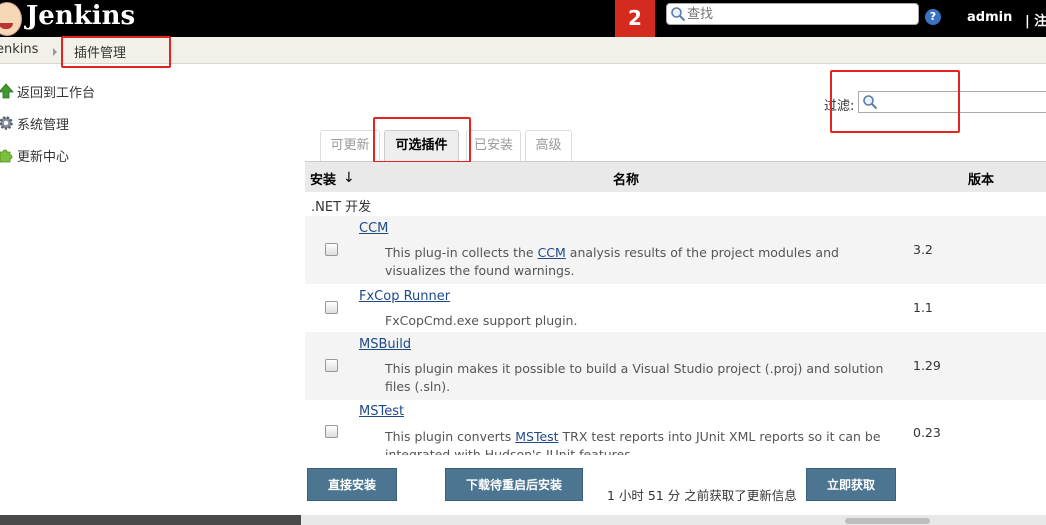  I want to click on plugin-name-link: FxCop Runner, so click(404, 296).